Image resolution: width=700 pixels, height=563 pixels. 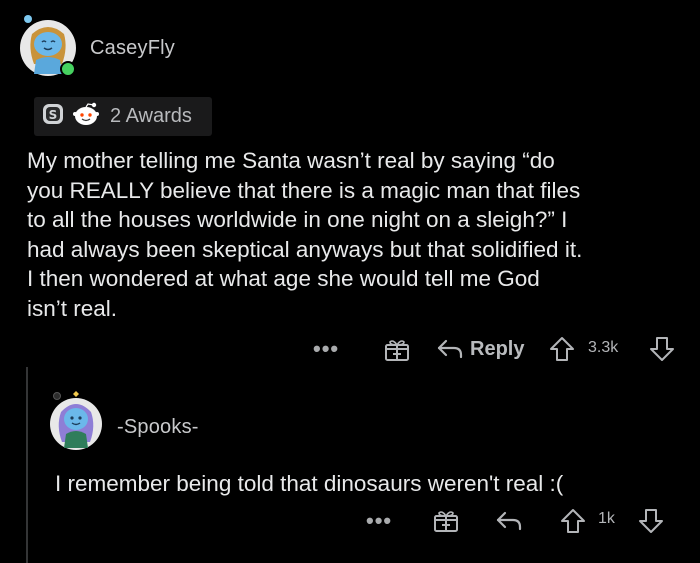 What do you see at coordinates (497, 348) in the screenshot?
I see `reply-label: Reply` at bounding box center [497, 348].